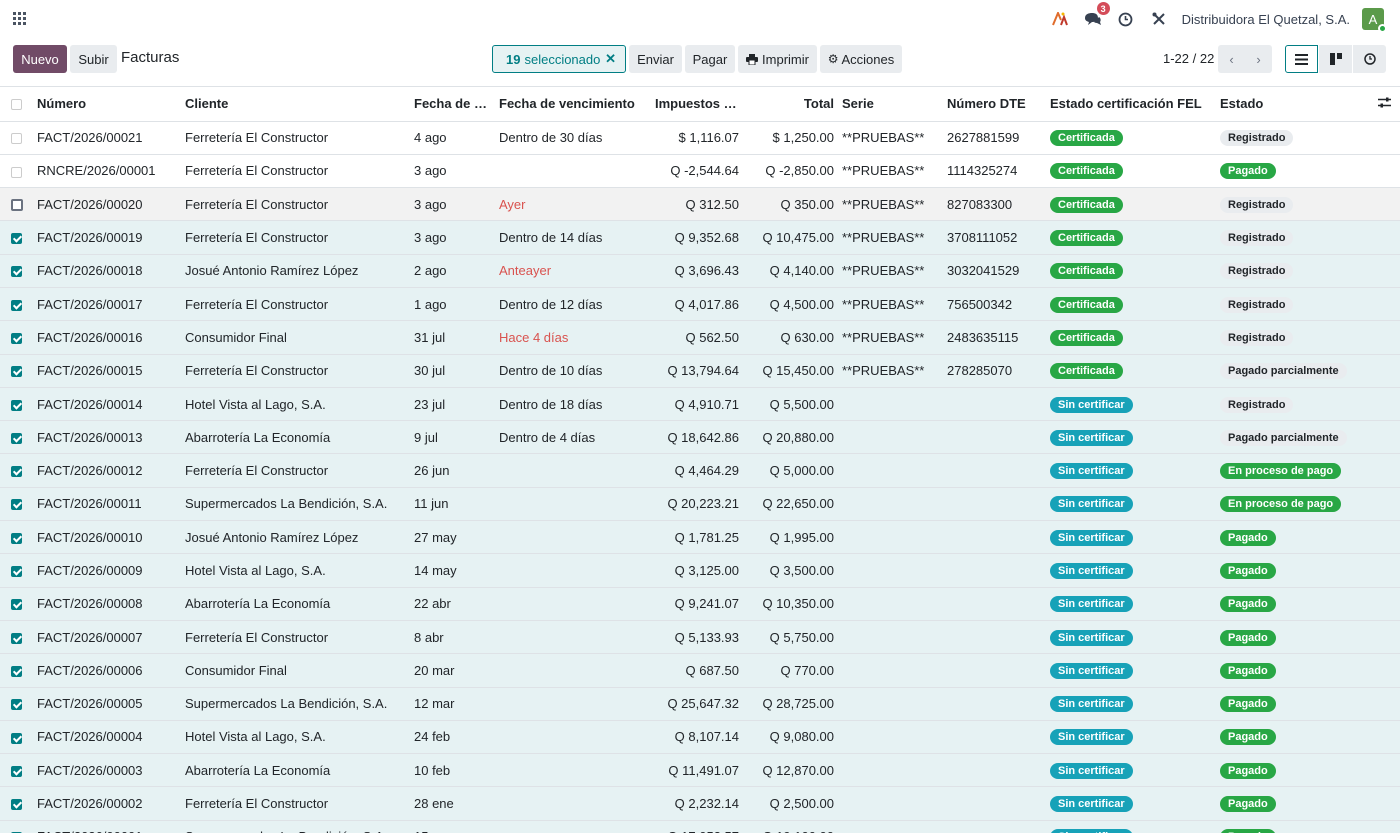 This screenshot has width=1400, height=833. What do you see at coordinates (573, 104) in the screenshot?
I see `col-due-date: Fecha de vencimiento` at bounding box center [573, 104].